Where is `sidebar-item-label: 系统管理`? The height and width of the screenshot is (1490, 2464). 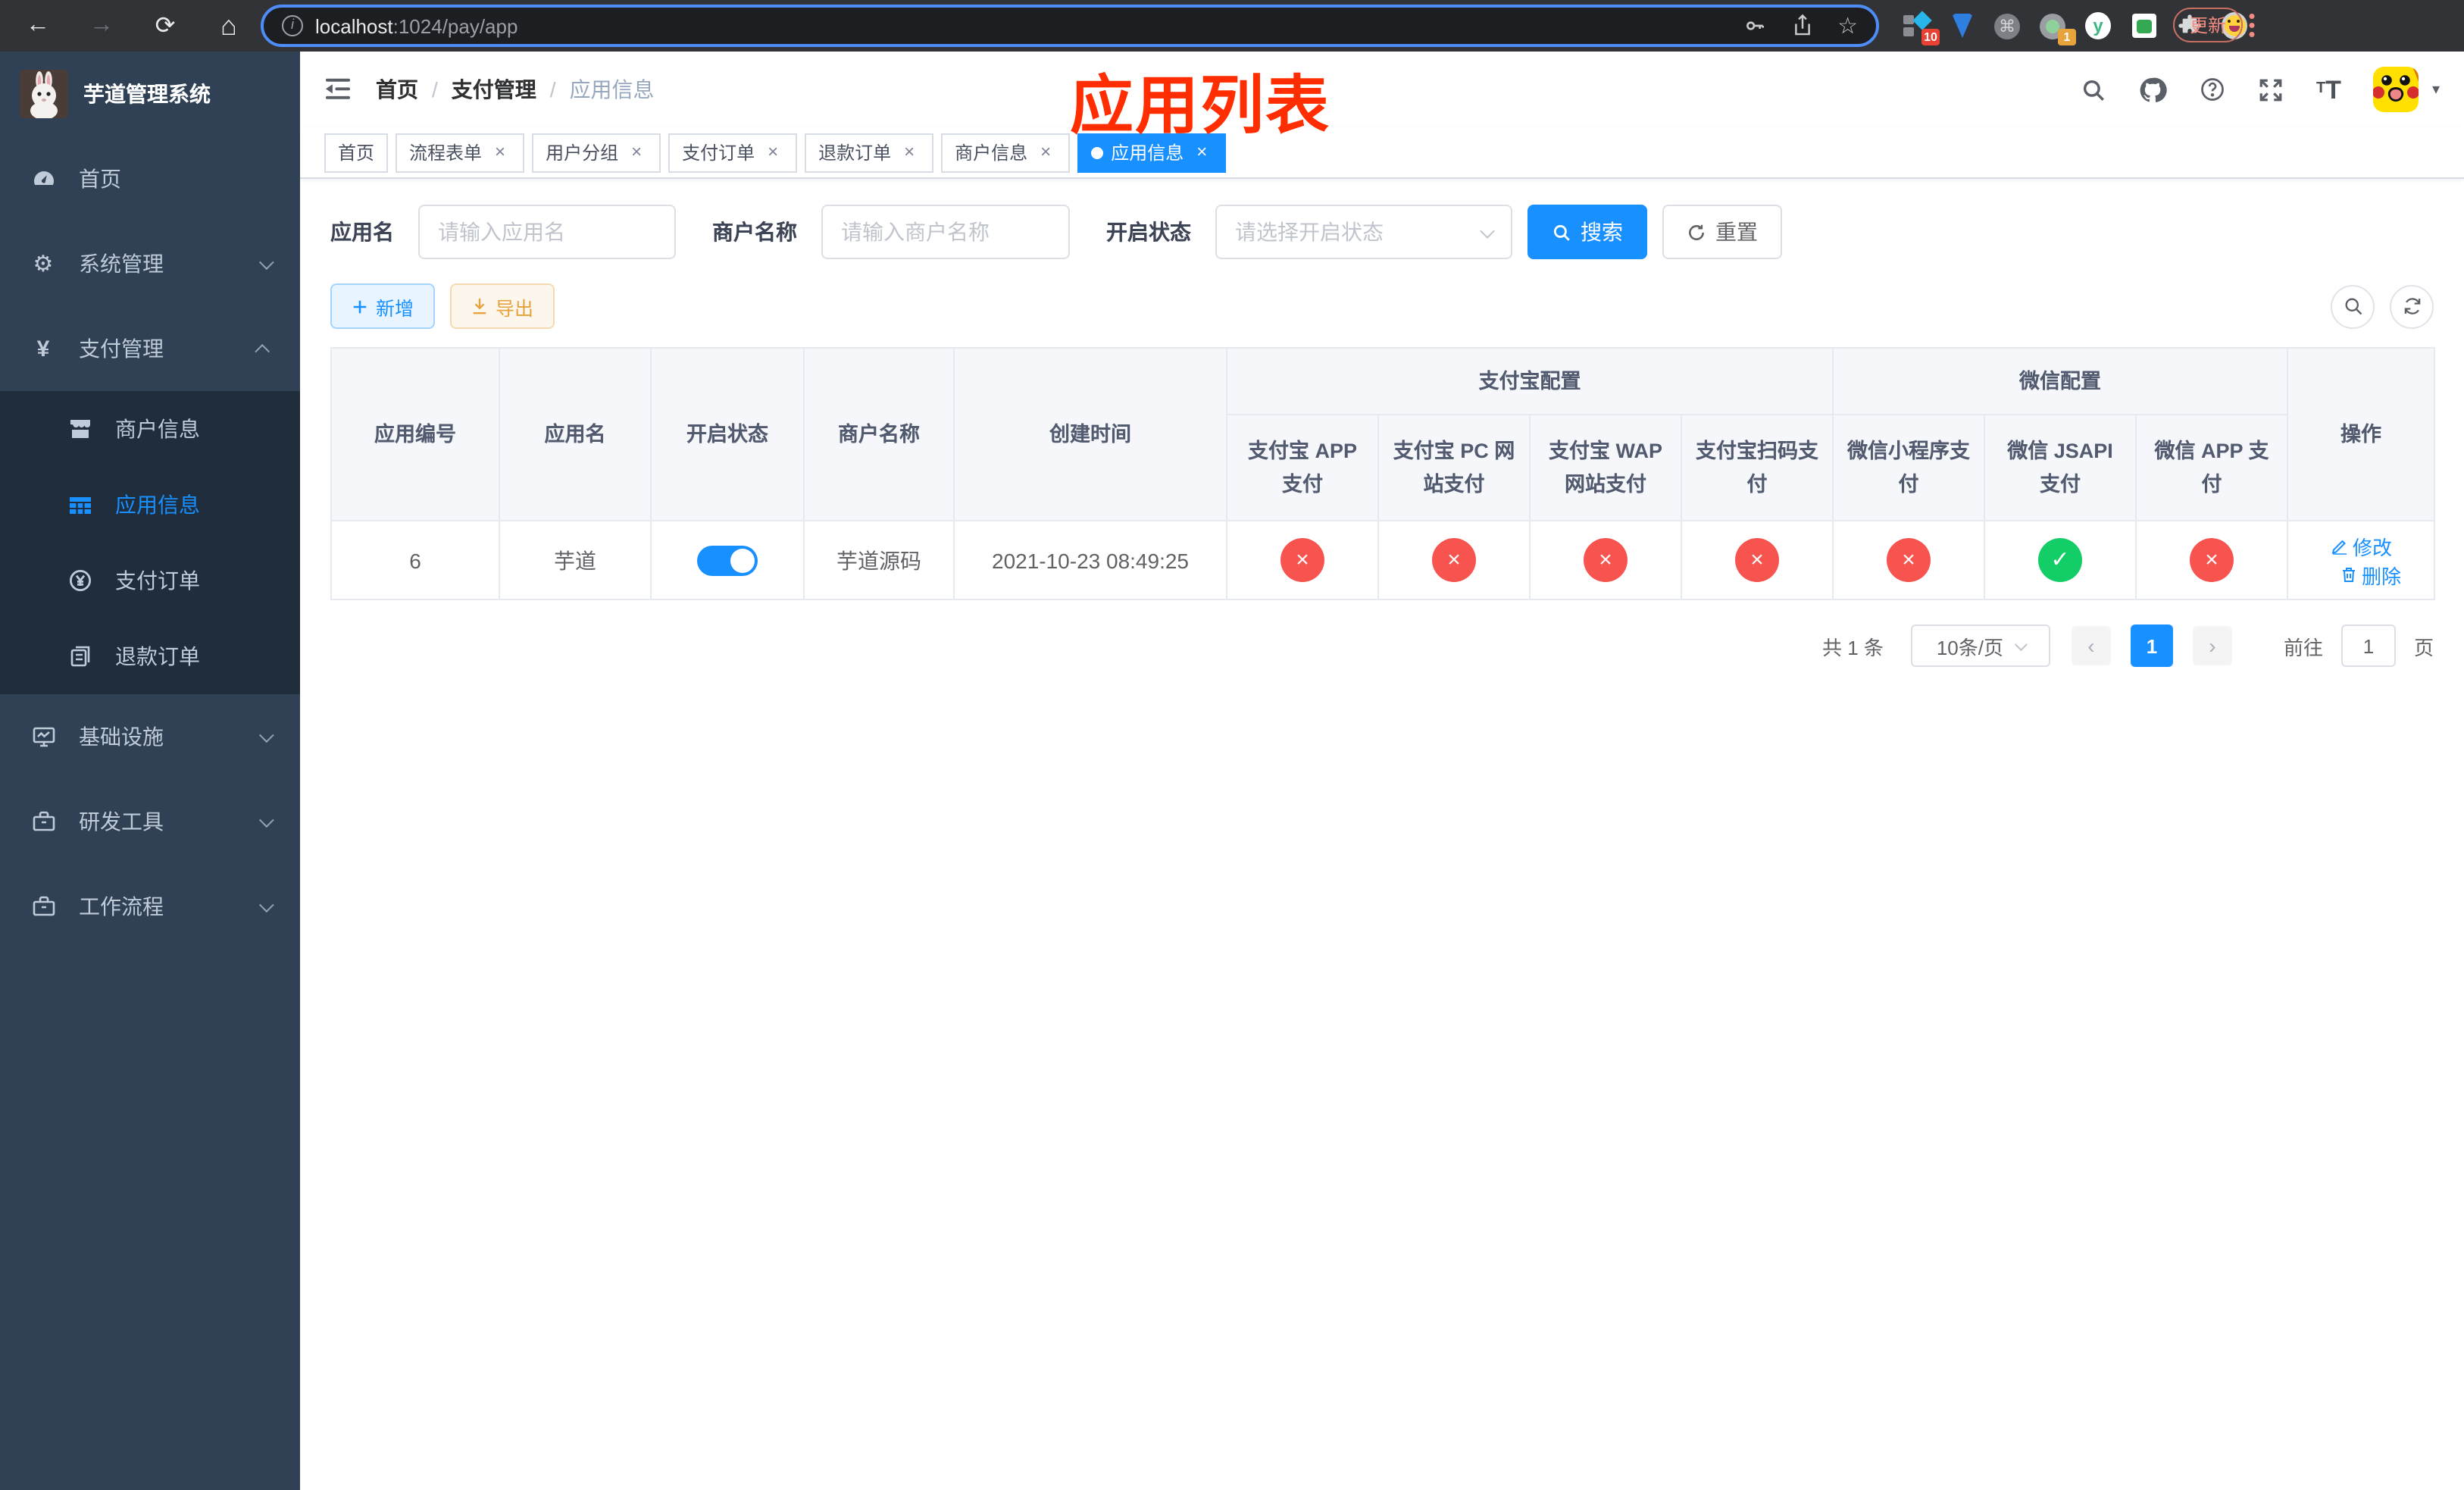 sidebar-item-label: 系统管理 is located at coordinates (121, 264).